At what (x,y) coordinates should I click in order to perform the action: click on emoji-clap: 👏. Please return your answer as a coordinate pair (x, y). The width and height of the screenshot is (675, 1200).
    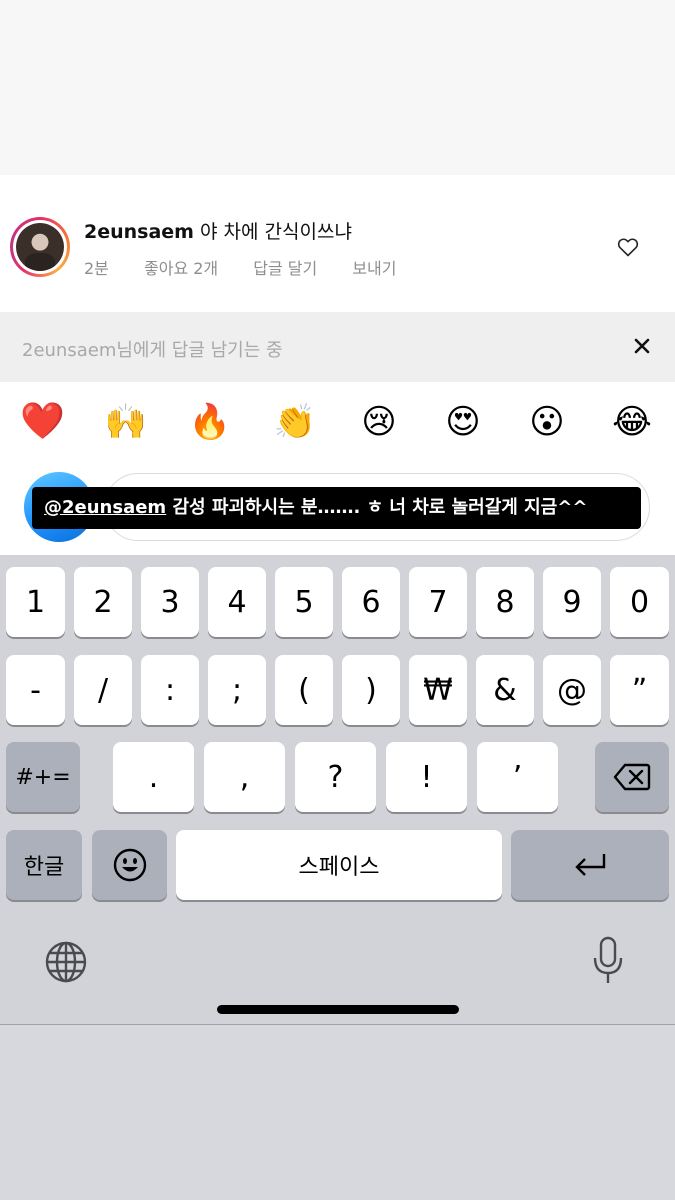
    Looking at the image, I should click on (295, 422).